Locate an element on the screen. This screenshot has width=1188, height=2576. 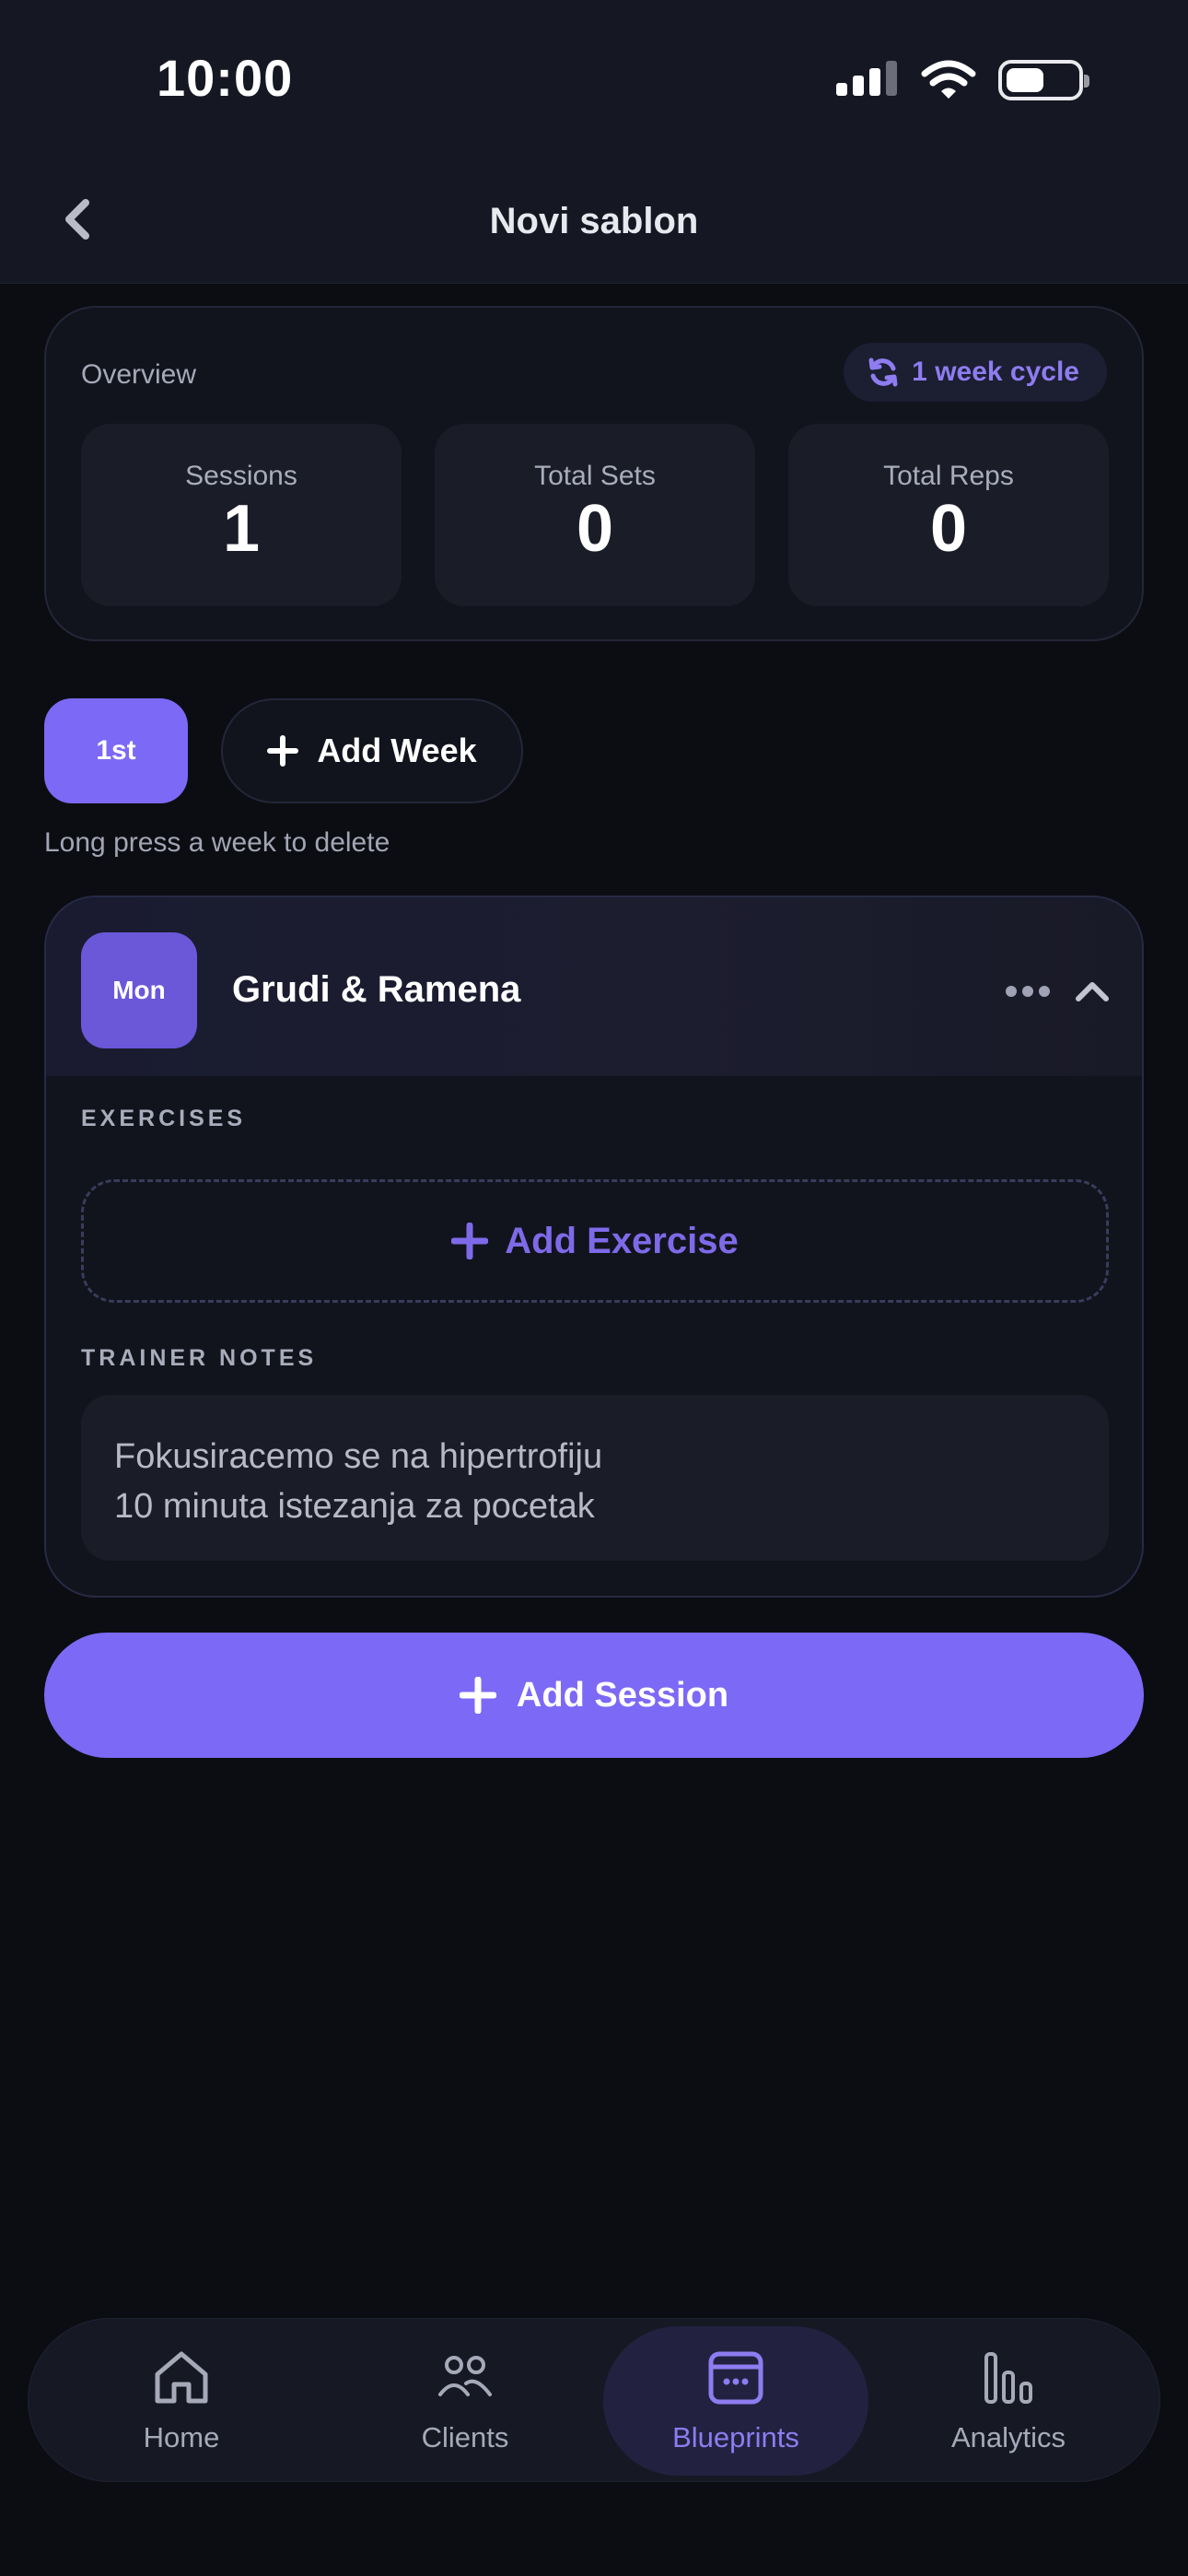
nav-label: Home is located at coordinates (181, 2437).